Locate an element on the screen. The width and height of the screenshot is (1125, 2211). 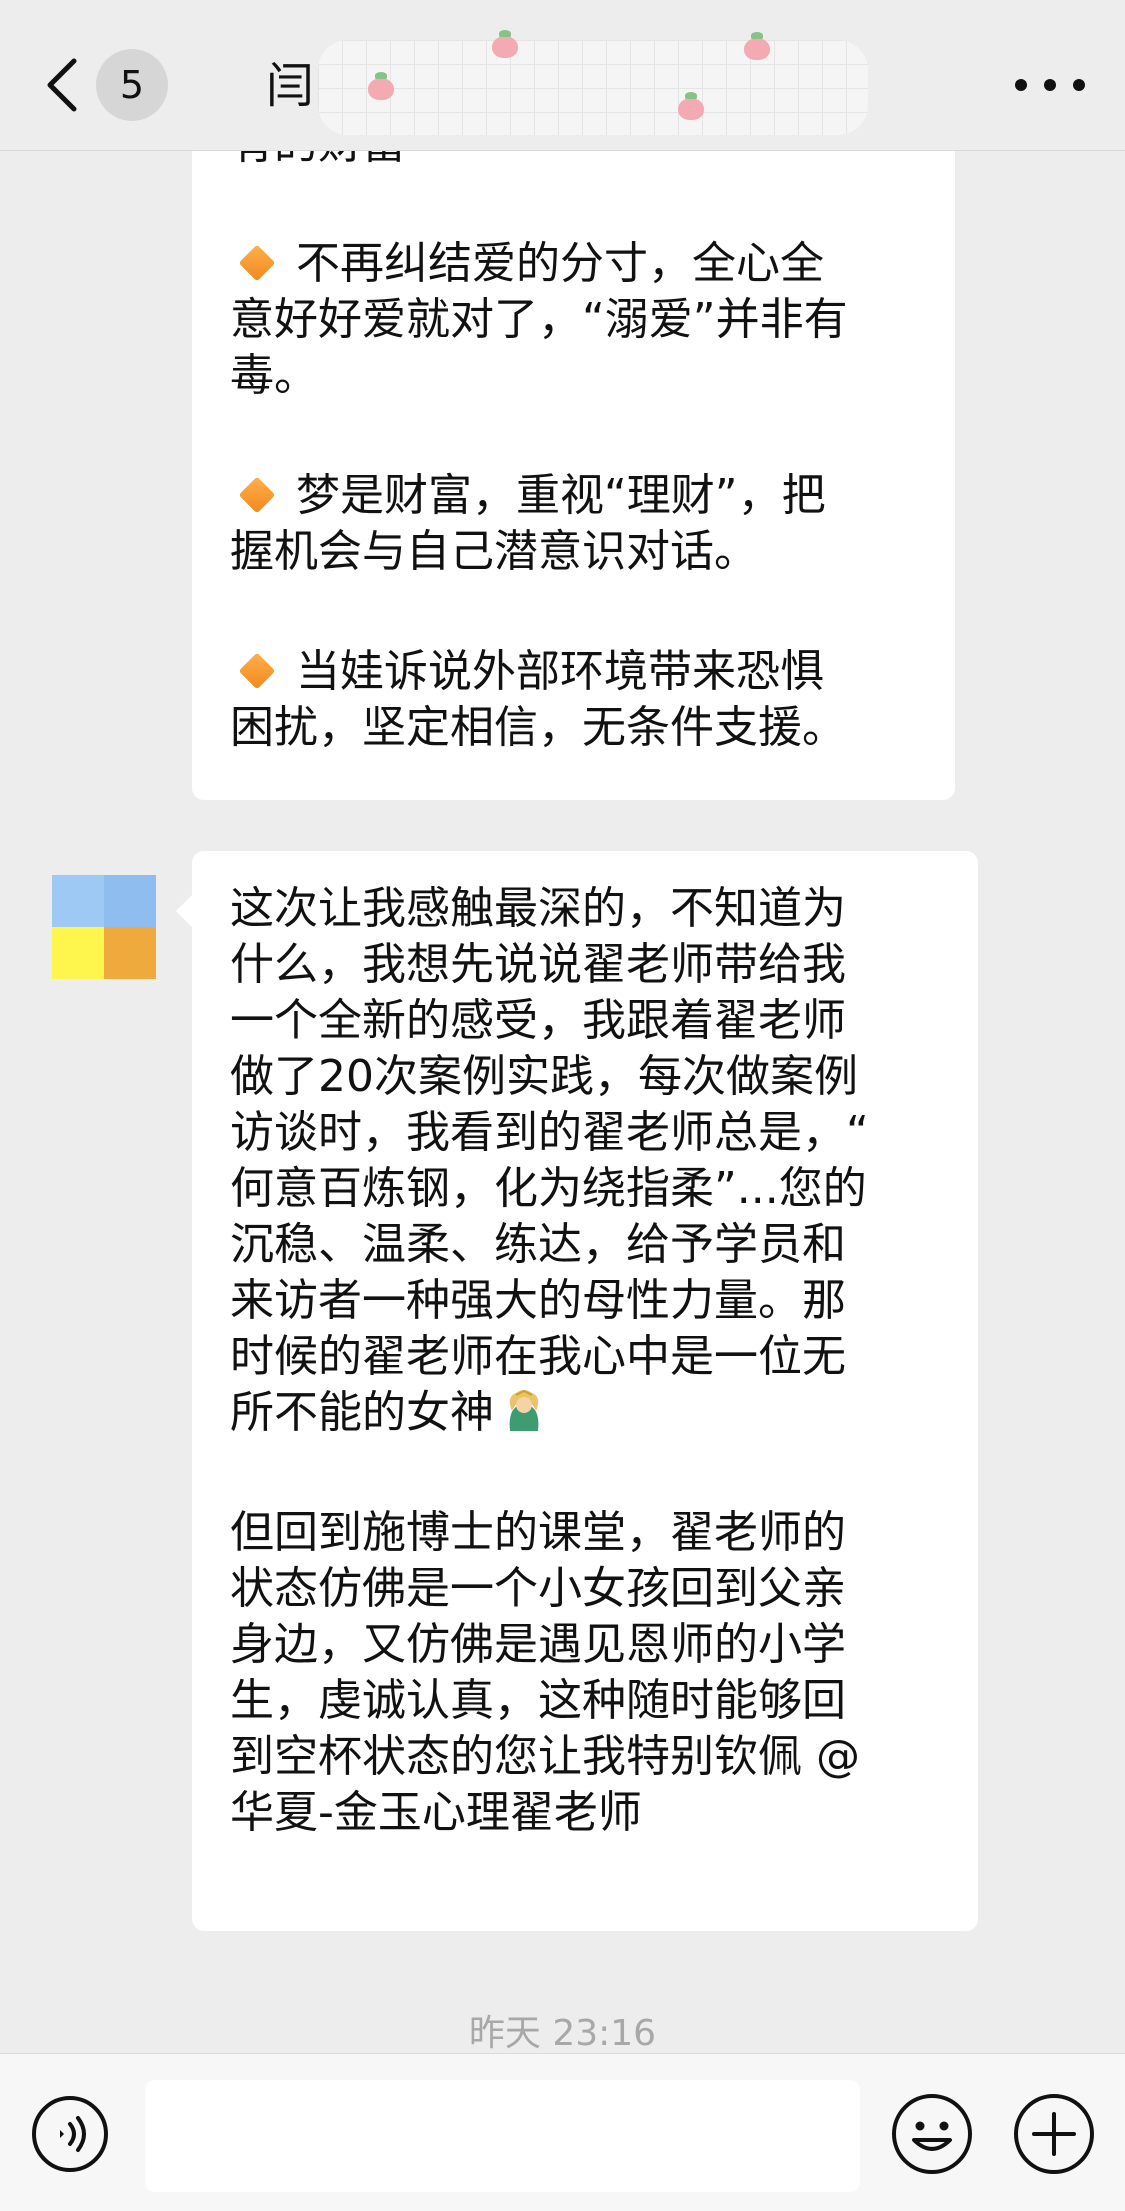
input-bar is located at coordinates (562, 2132).